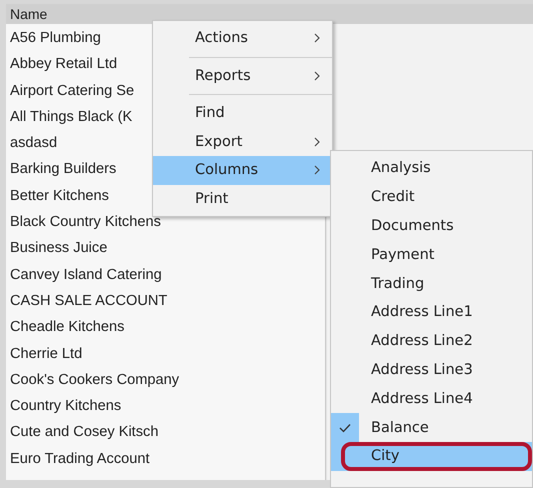 The width and height of the screenshot is (533, 488). I want to click on menu-item: Reports, so click(242, 76).